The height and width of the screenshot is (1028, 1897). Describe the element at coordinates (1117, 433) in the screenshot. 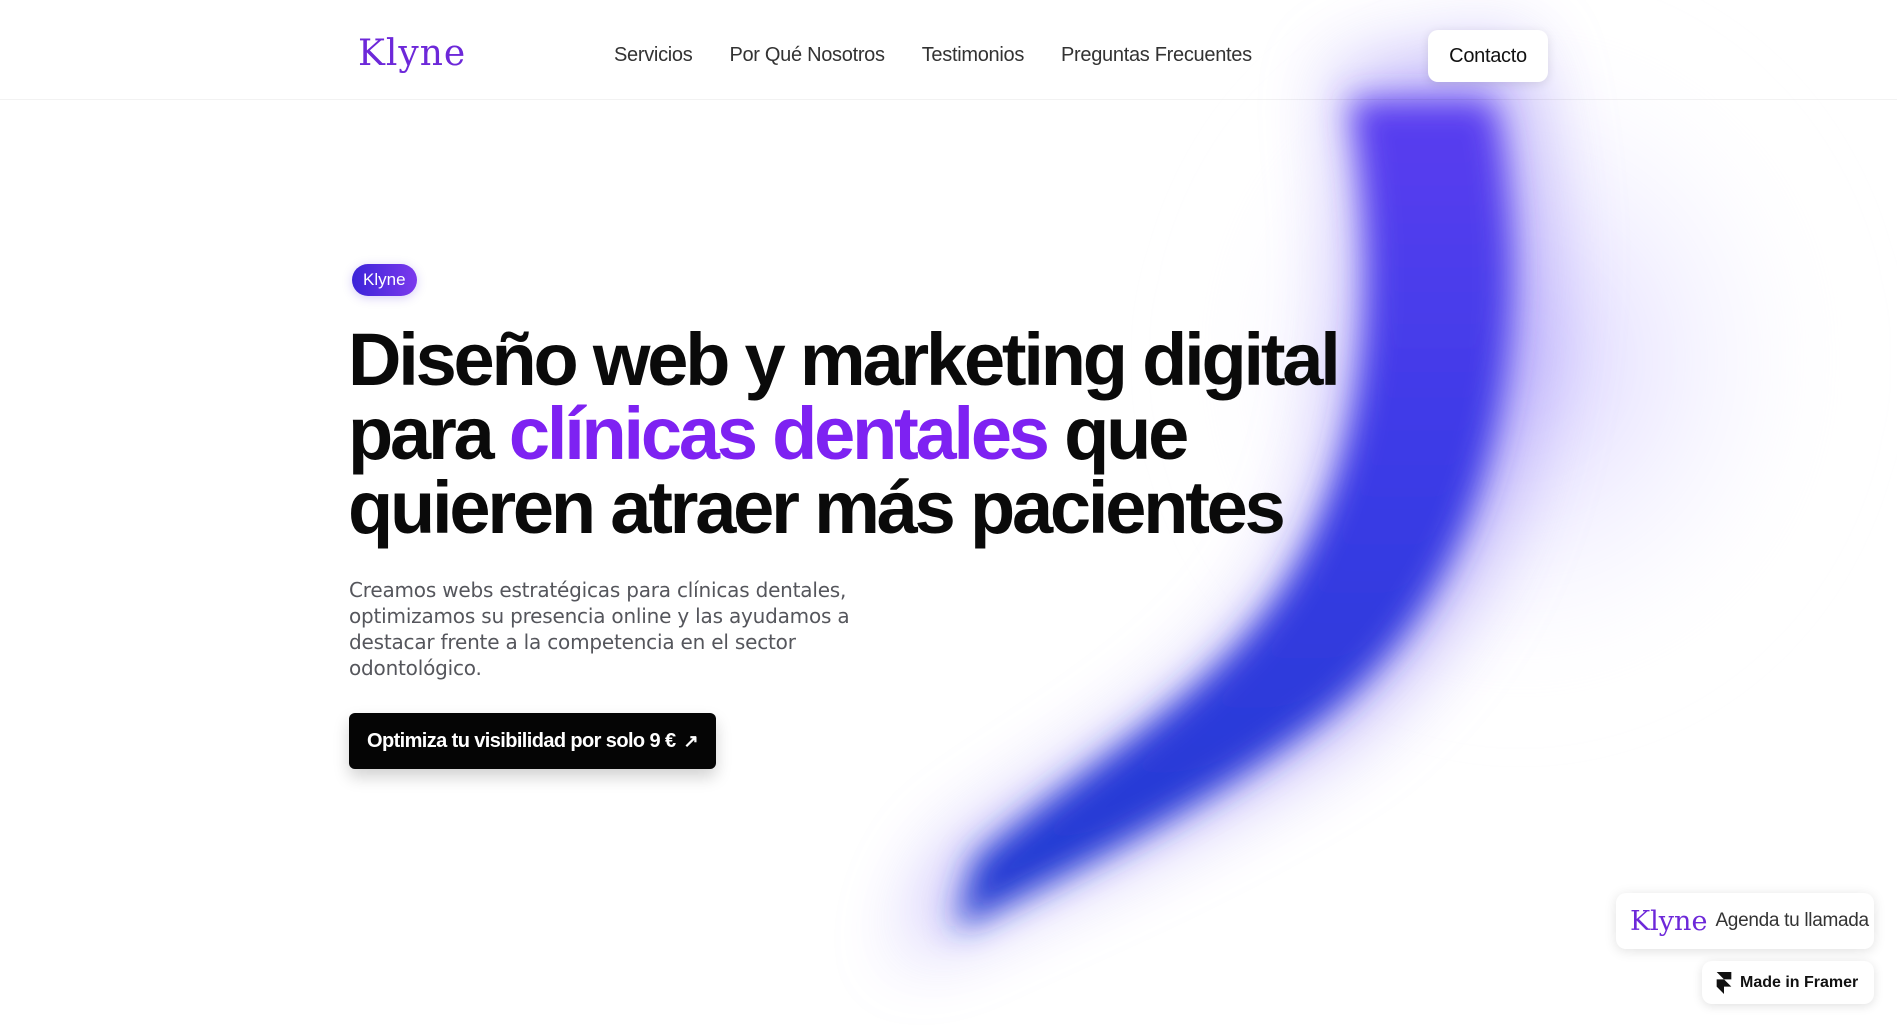

I see `headline-line-2-end: que` at that location.